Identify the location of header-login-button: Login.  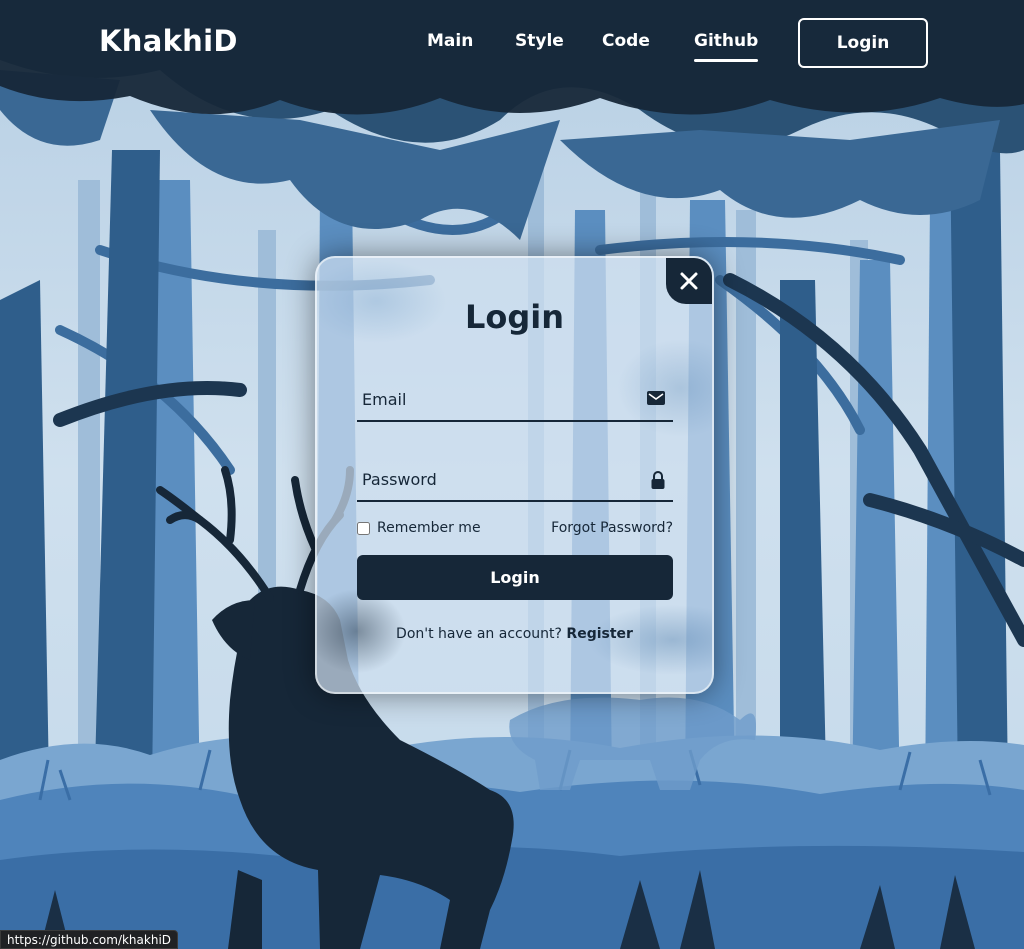
(863, 43).